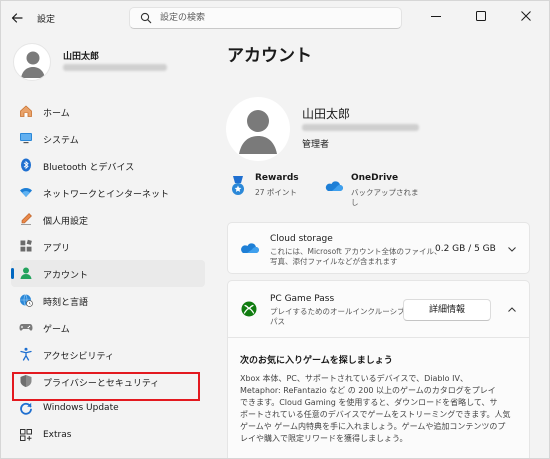 The width and height of the screenshot is (550, 459). I want to click on maximize-icon, so click(481, 16).